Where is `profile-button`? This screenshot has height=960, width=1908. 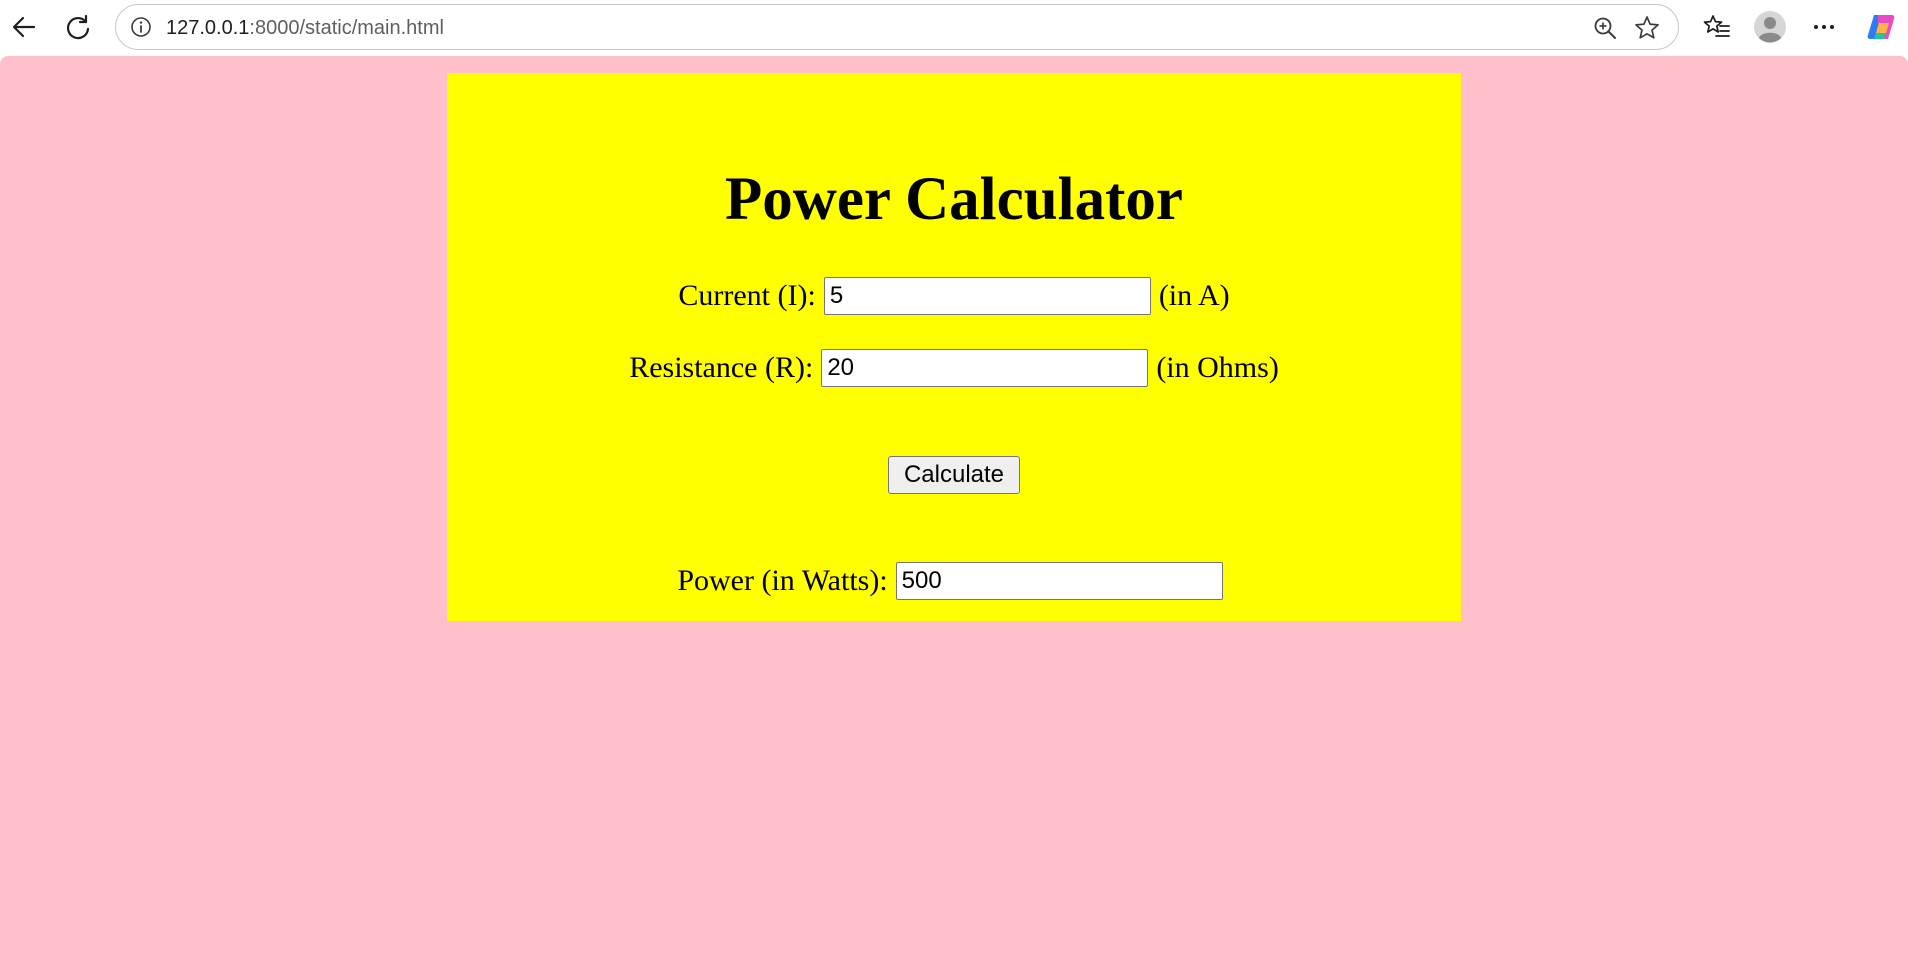
profile-button is located at coordinates (1770, 27).